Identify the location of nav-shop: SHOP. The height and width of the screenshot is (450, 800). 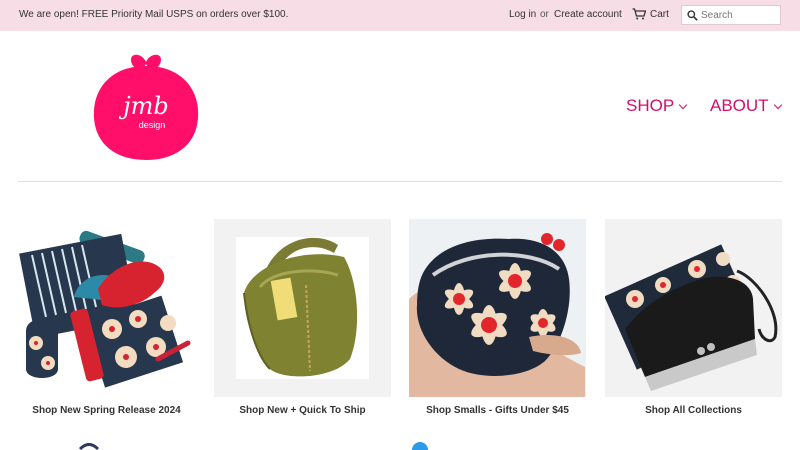
(657, 106).